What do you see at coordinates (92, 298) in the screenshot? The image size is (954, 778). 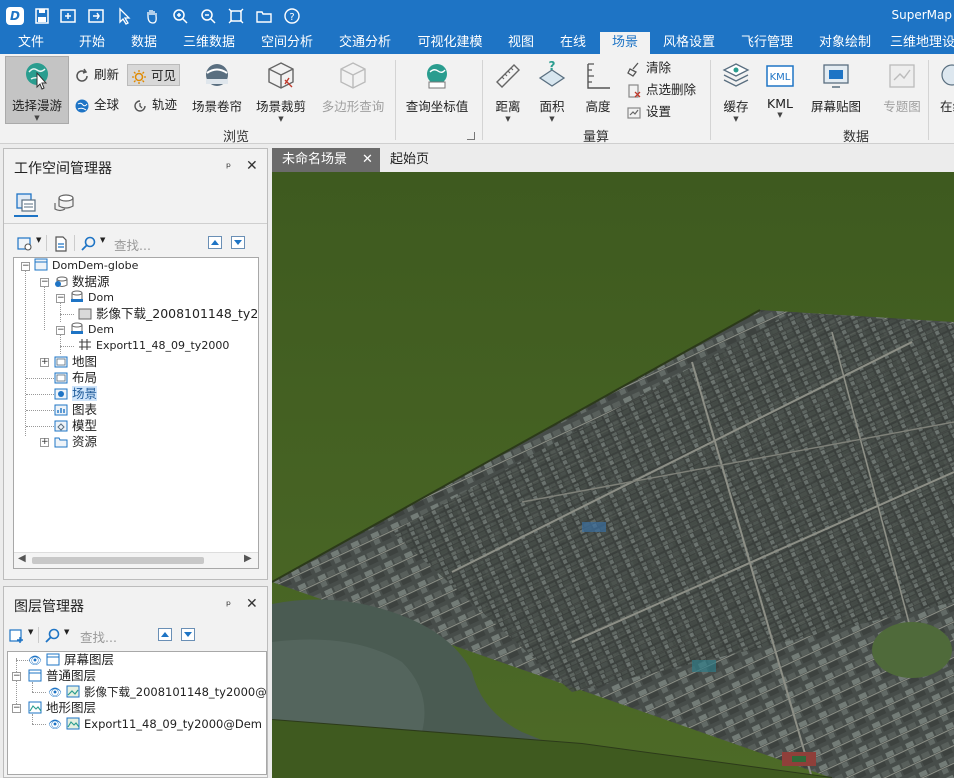 I see `tree-node-dom: Dom` at bounding box center [92, 298].